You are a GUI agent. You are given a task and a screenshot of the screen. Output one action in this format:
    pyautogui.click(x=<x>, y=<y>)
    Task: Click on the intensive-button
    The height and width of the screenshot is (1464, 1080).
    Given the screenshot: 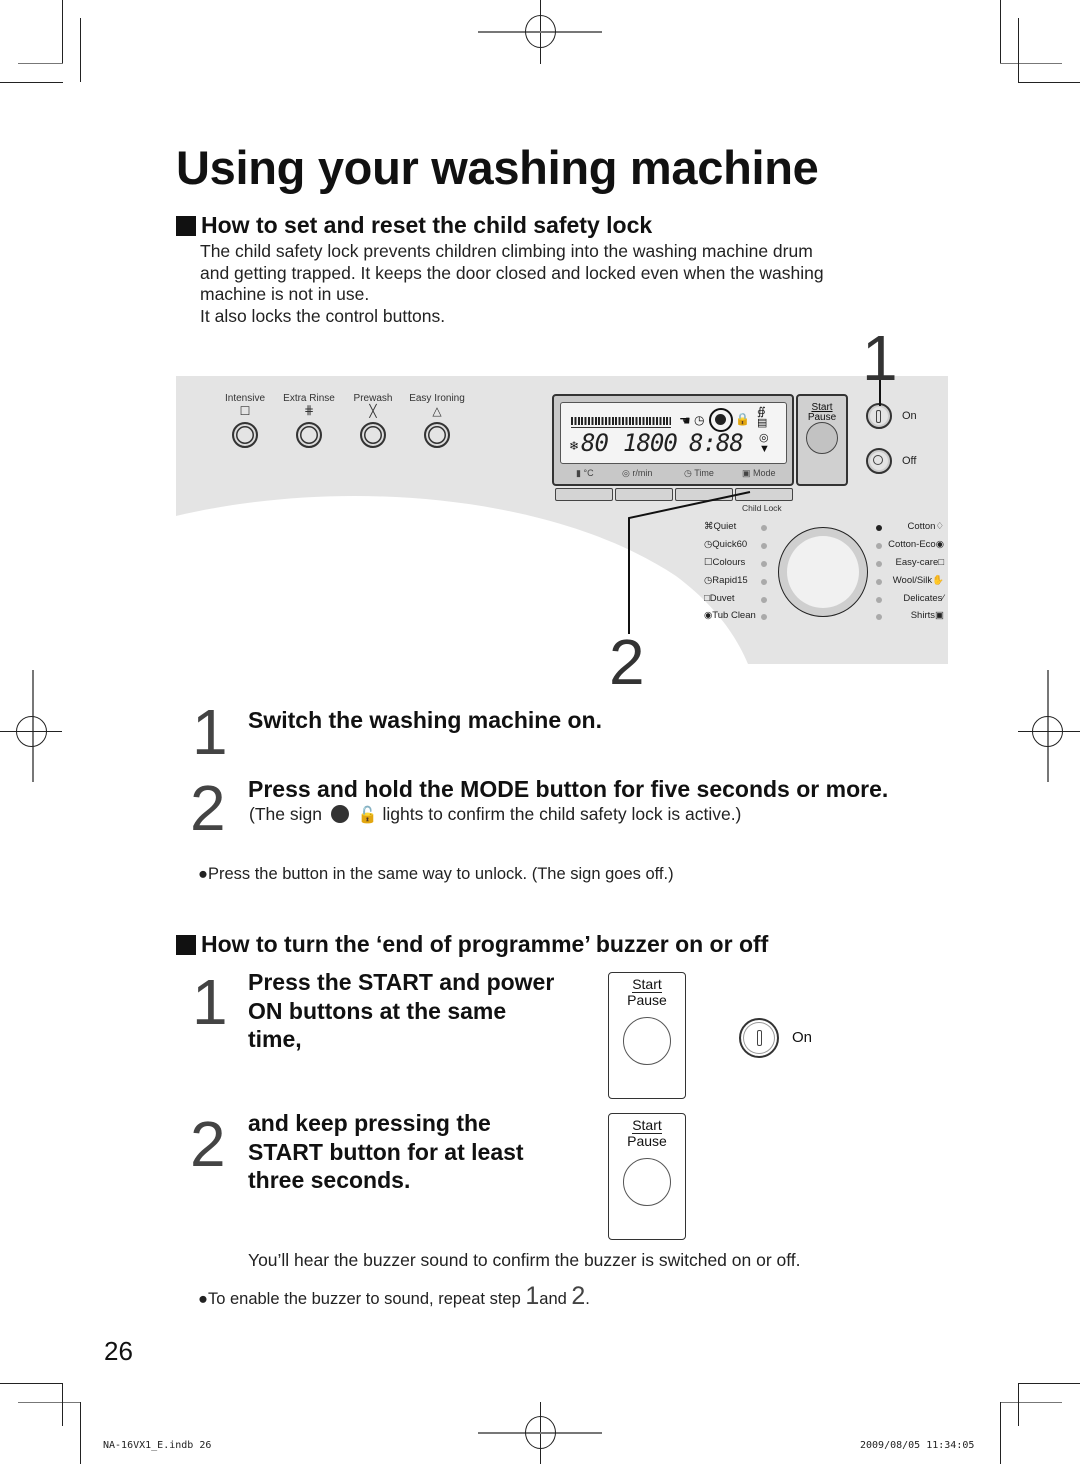 What is the action you would take?
    pyautogui.click(x=245, y=435)
    